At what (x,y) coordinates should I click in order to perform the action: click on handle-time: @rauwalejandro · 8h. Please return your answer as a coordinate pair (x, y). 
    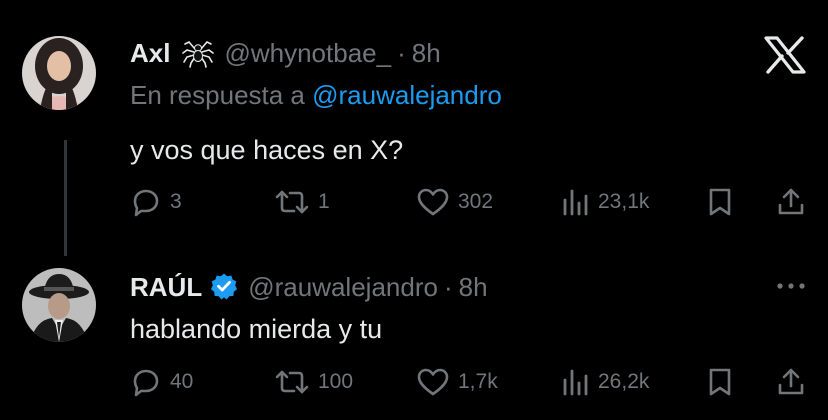
    Looking at the image, I should click on (367, 287).